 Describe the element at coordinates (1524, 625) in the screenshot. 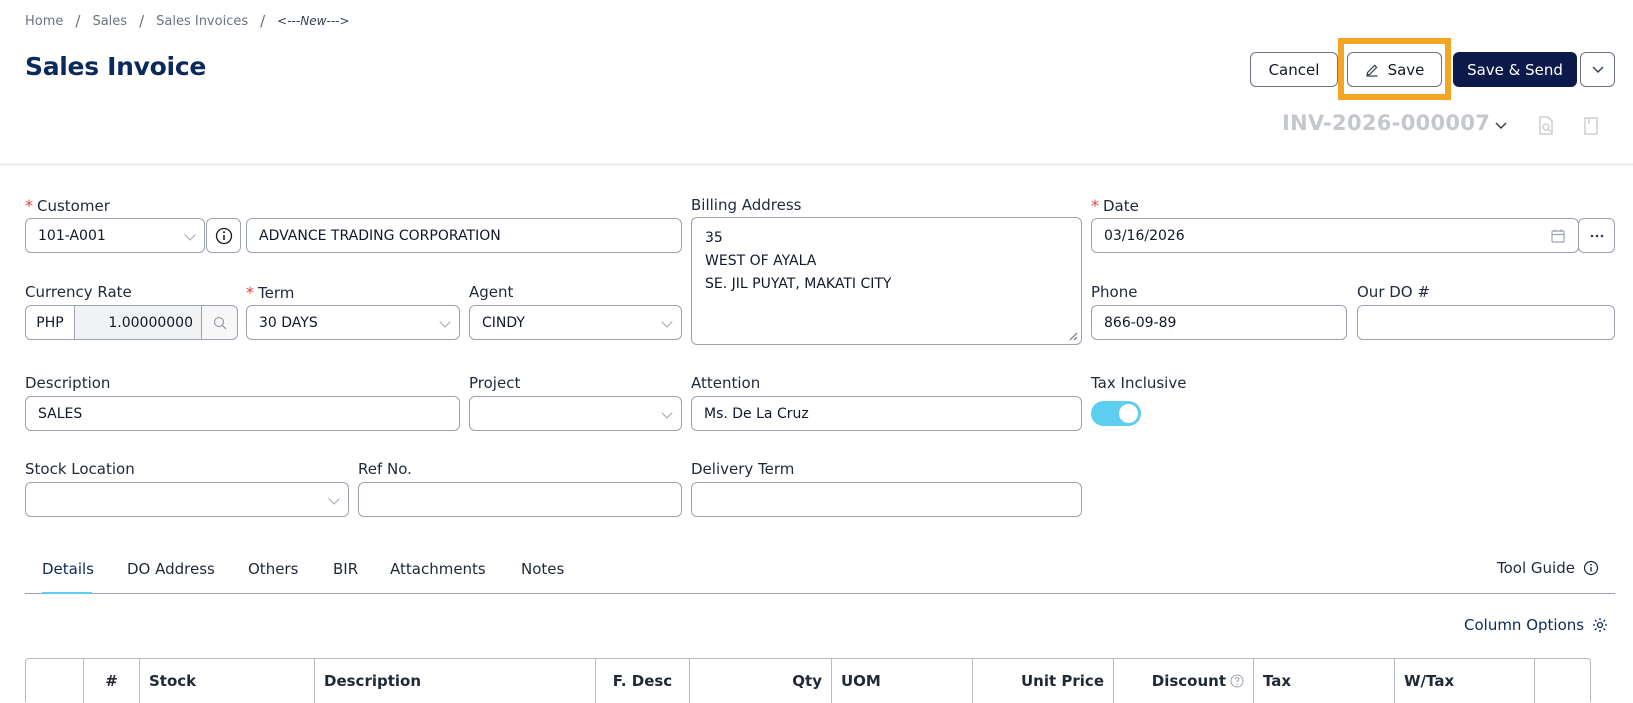

I see `column-options-label: Column Options` at that location.